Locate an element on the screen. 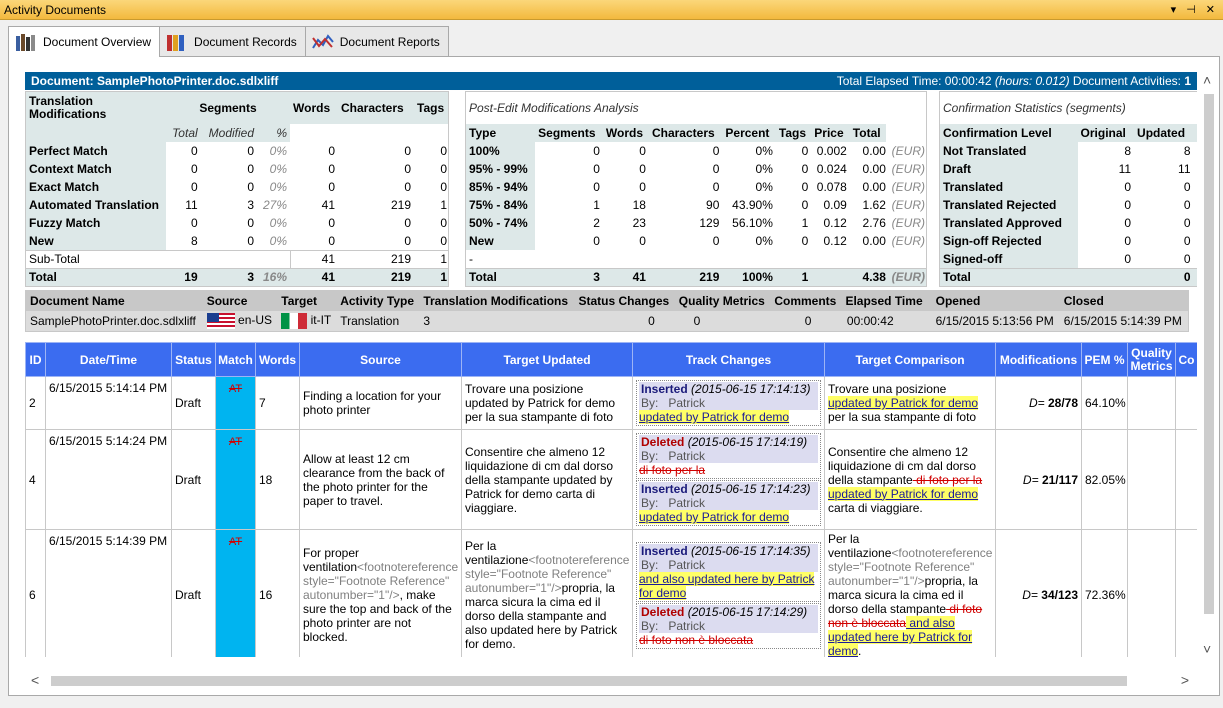 The height and width of the screenshot is (708, 1223). cs-row-label: Draft is located at coordinates (1009, 169).